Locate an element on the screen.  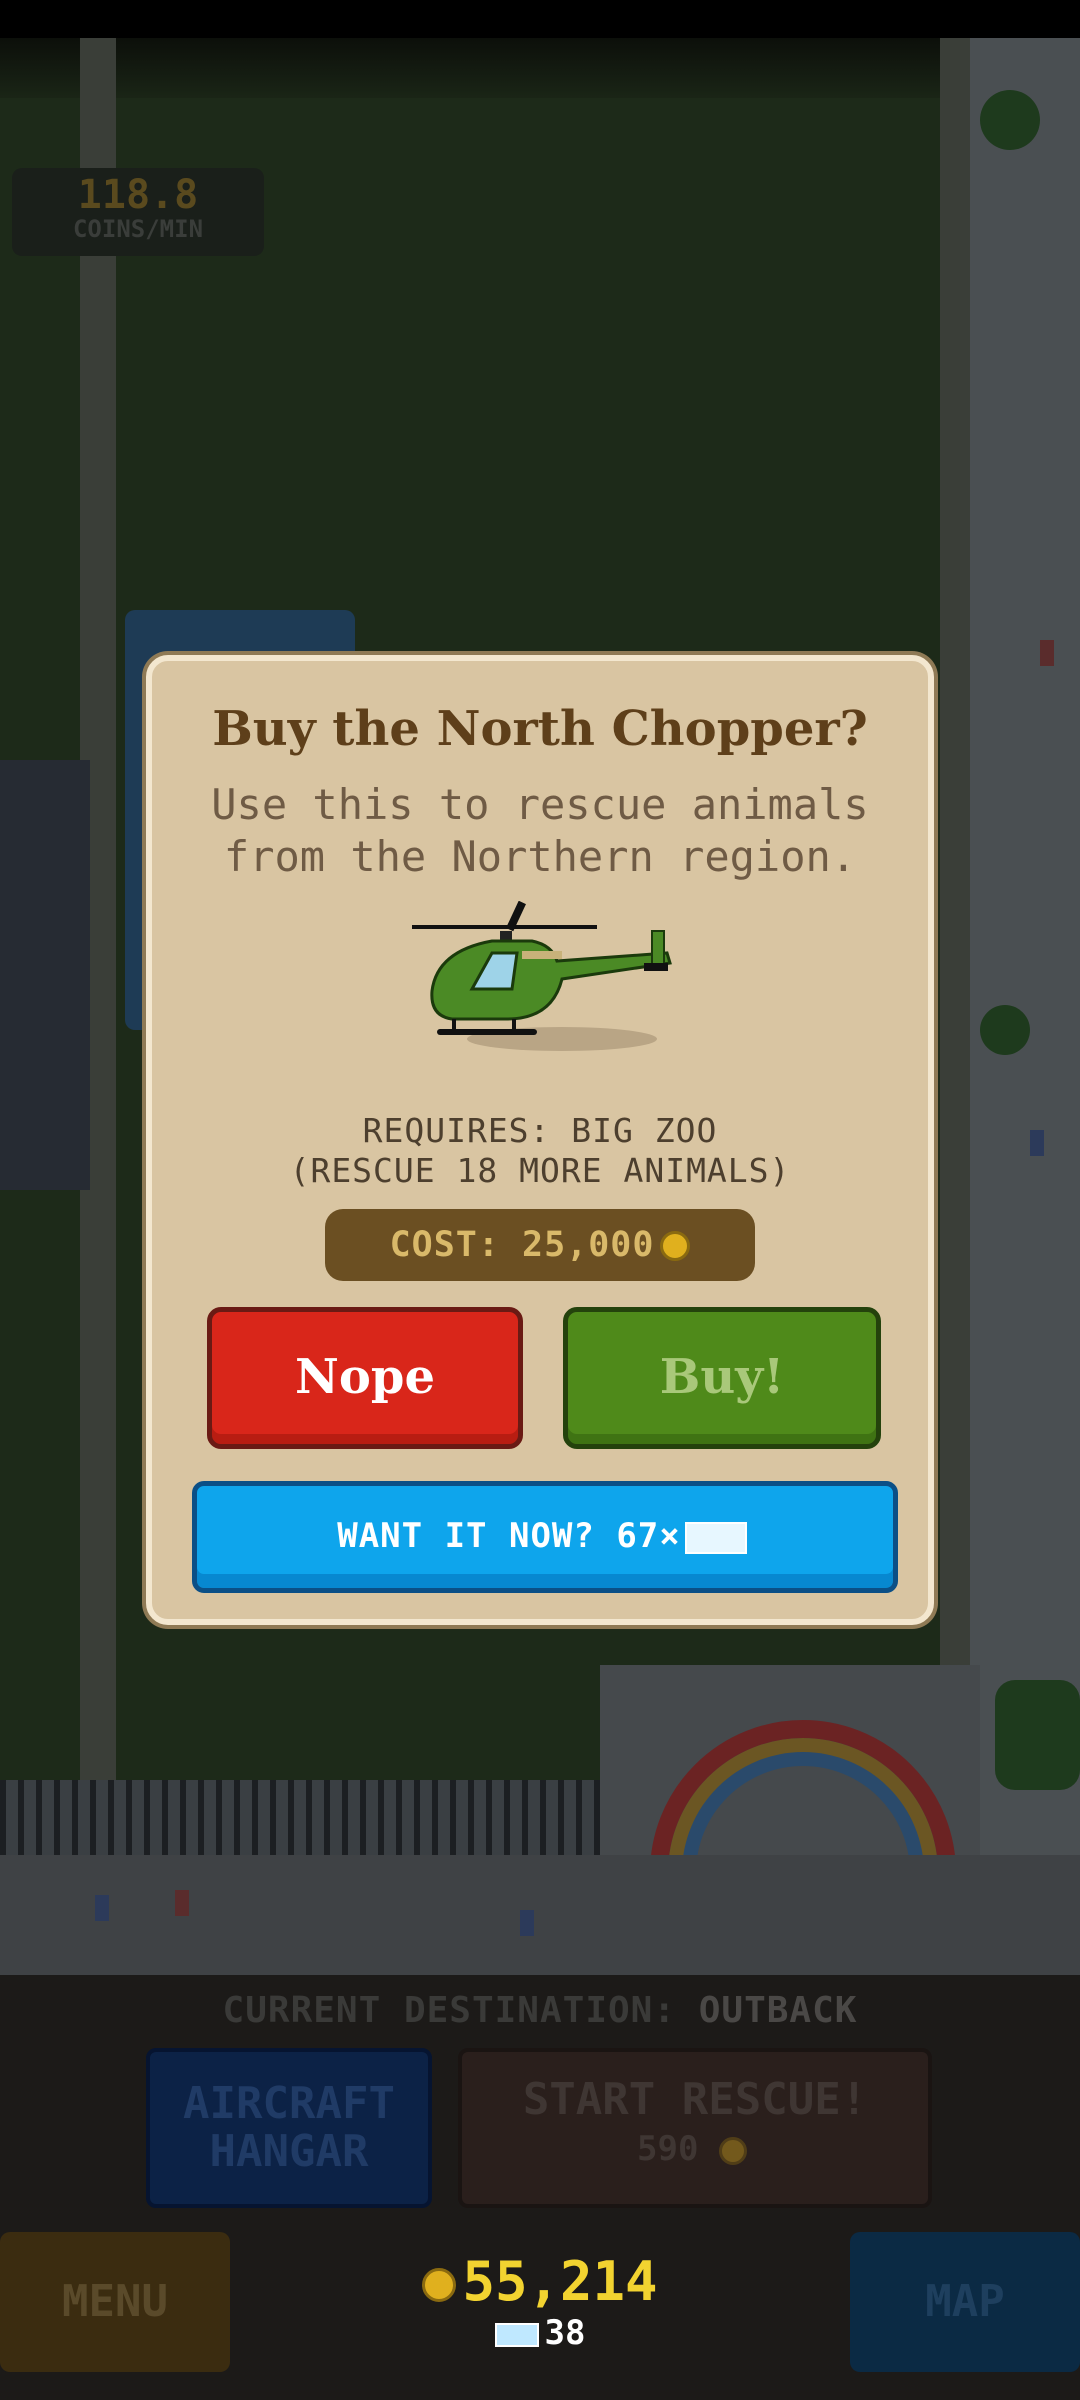
start-rescue-cost: 590 is located at coordinates (668, 2149).